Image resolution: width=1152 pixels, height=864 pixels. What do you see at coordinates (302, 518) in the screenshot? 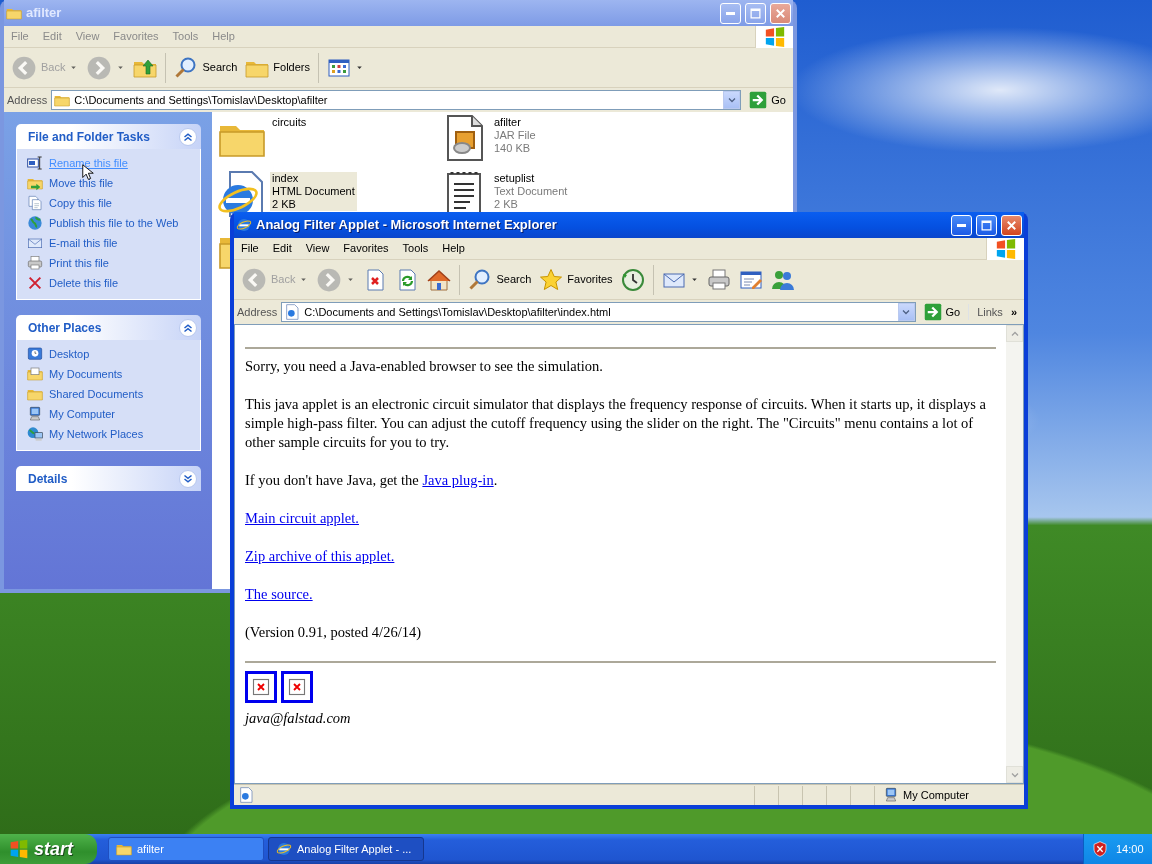
I see `link: Main circuit applet.` at bounding box center [302, 518].